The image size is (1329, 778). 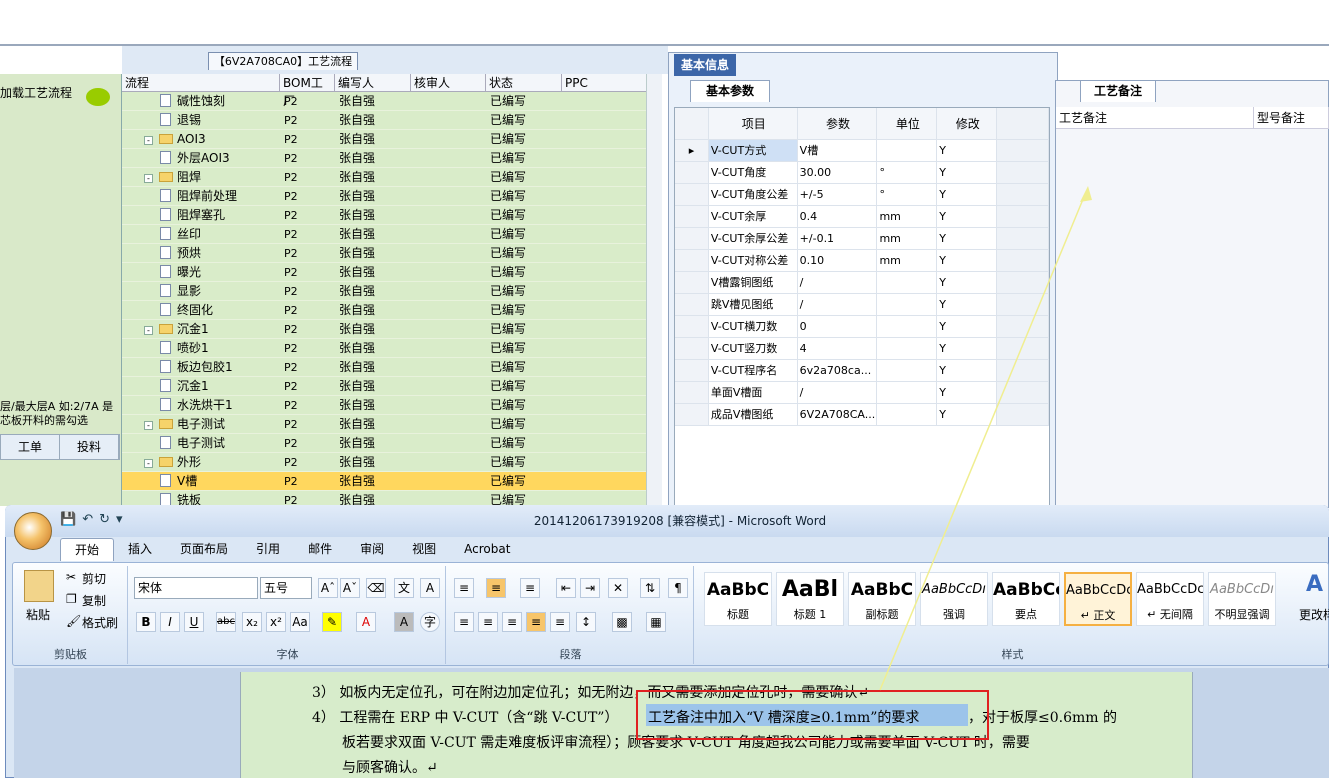 What do you see at coordinates (512, 622) in the screenshot?
I see `align-right-icon: ≡` at bounding box center [512, 622].